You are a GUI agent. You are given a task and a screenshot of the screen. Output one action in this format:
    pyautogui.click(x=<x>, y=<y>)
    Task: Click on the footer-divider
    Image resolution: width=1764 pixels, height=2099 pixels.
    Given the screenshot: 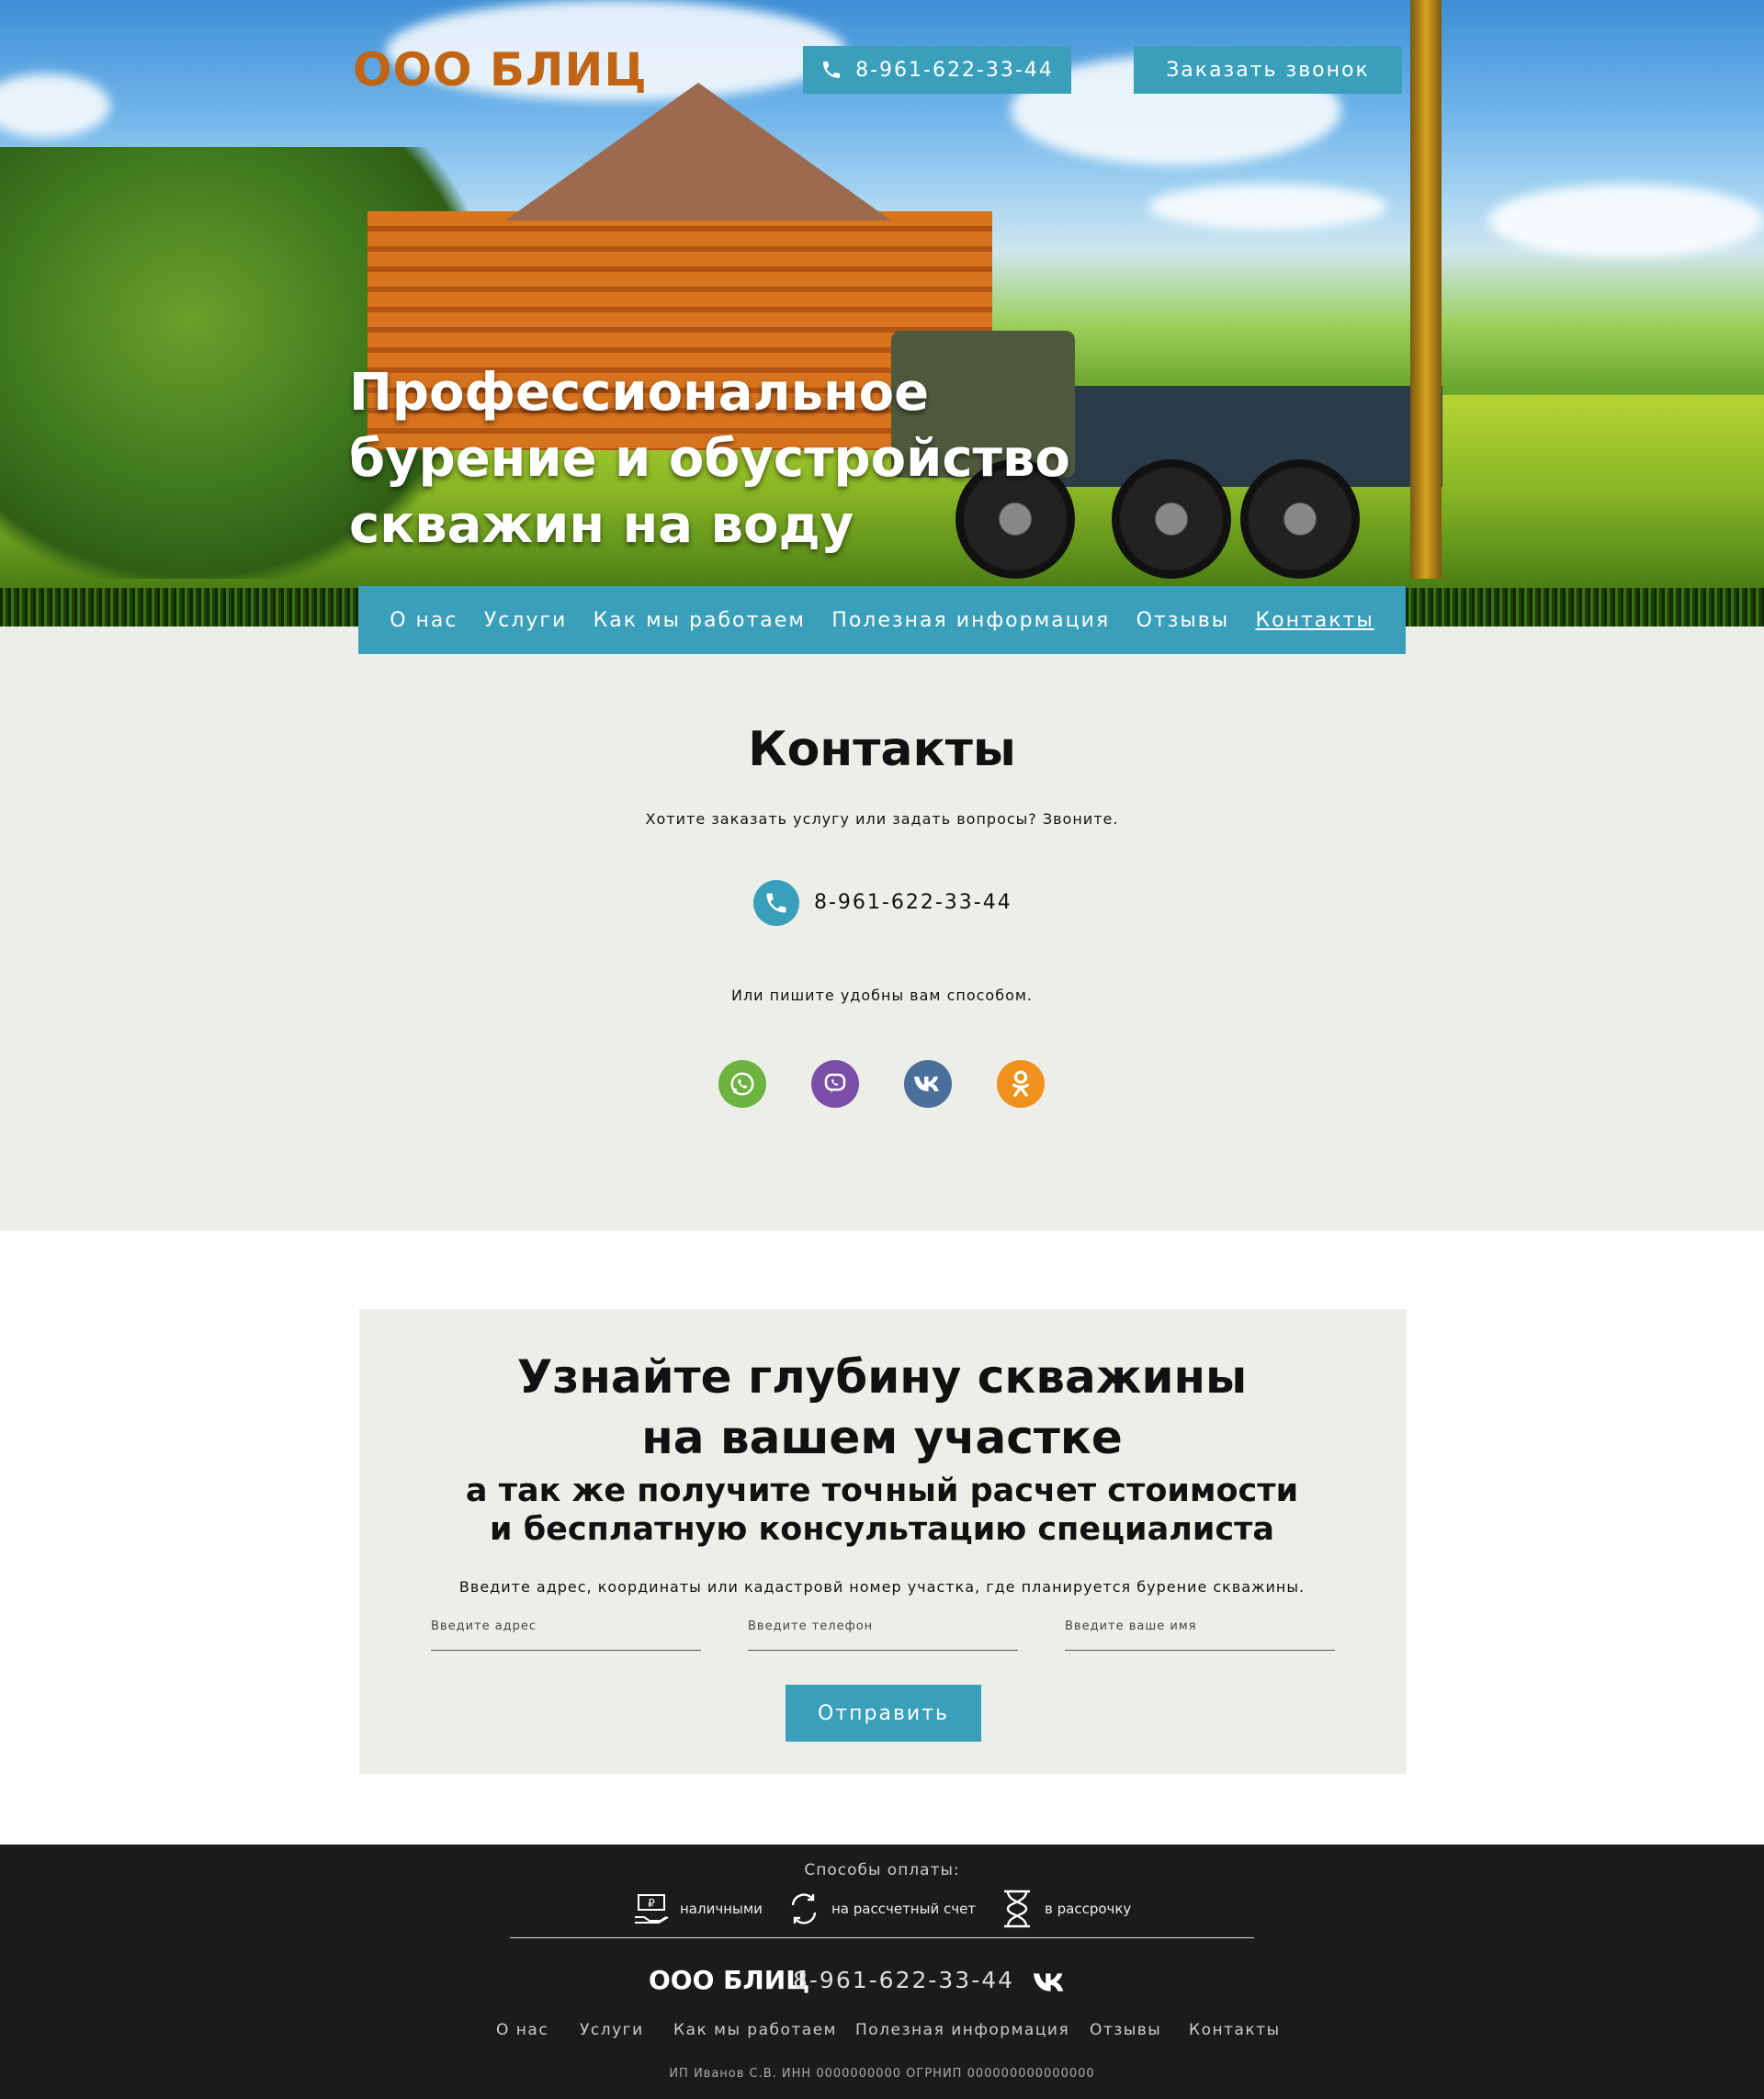 What is the action you would take?
    pyautogui.click(x=882, y=1937)
    